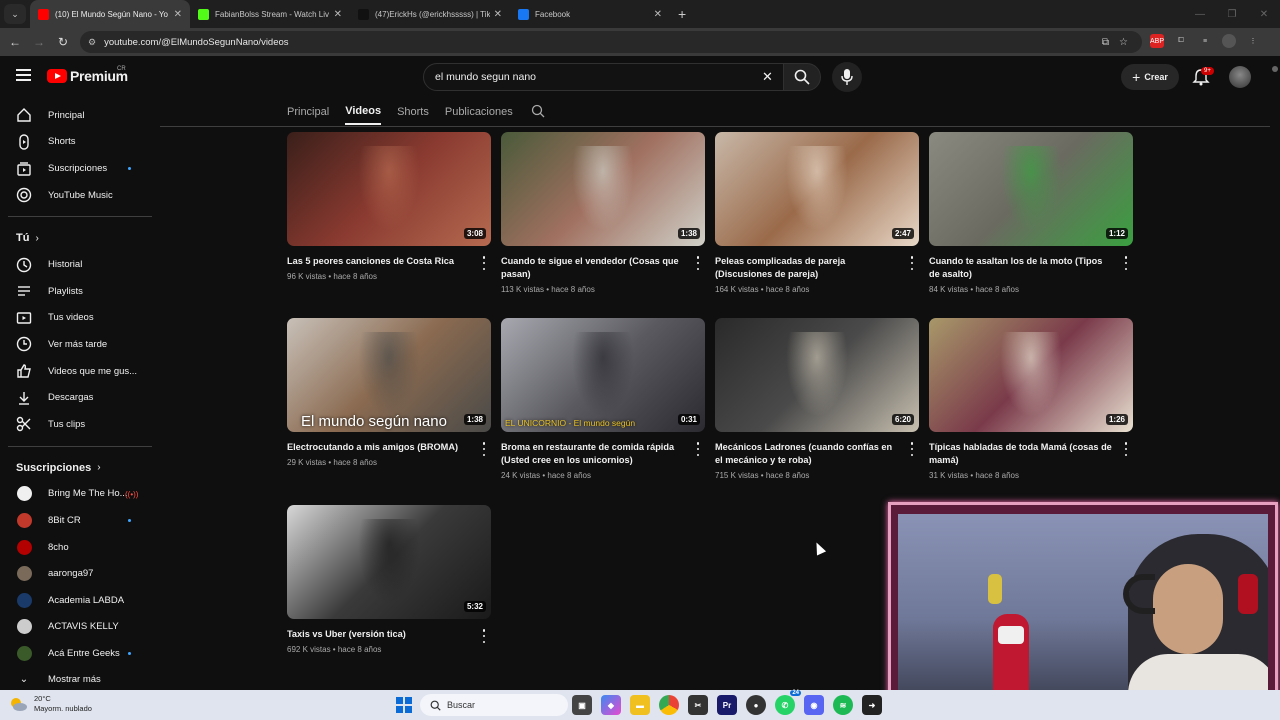 This screenshot has width=1280, height=720. I want to click on sidebar-item-ver-m-s-tarde: Ver más tarde, so click(80, 344).